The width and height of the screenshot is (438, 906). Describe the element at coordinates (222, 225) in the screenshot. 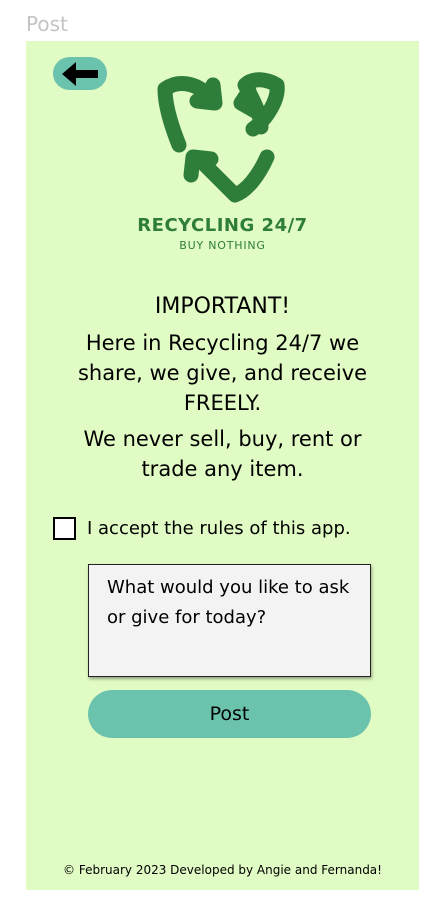

I see `brand-name: RECYCLING 24/7` at that location.